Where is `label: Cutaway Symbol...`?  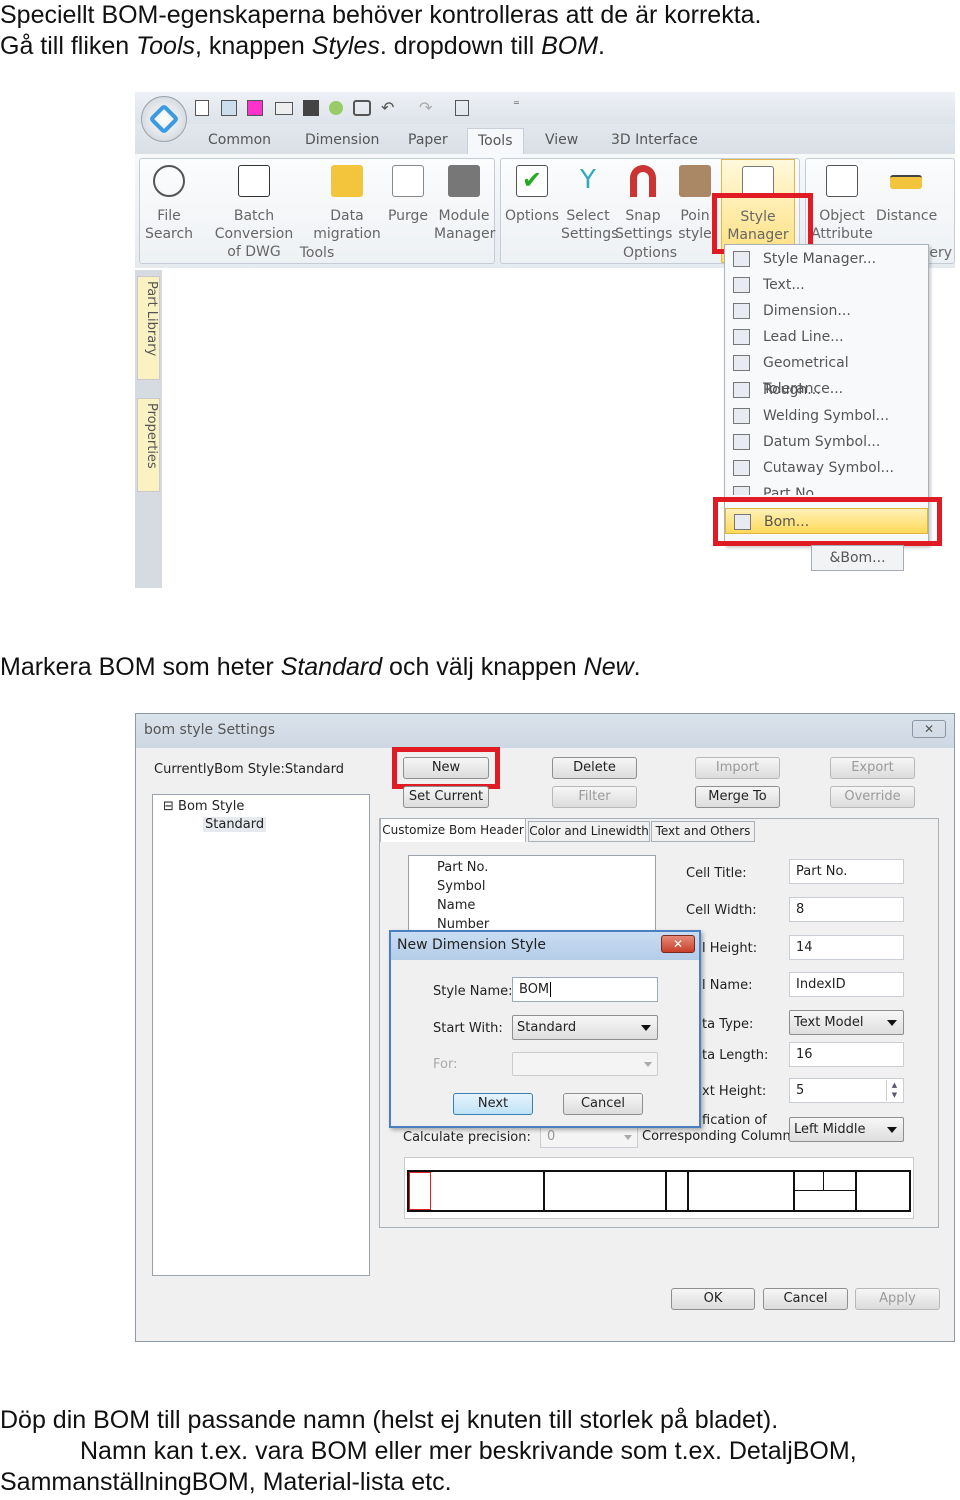
label: Cutaway Symbol... is located at coordinates (828, 468).